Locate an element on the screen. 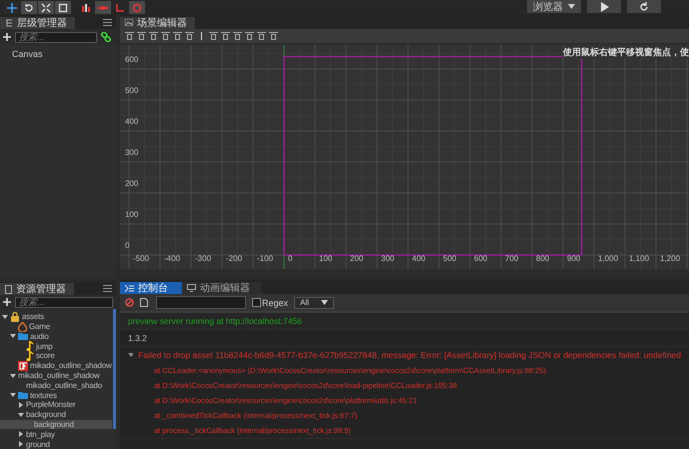 The width and height of the screenshot is (689, 449). asset-item: assets is located at coordinates (56, 317).